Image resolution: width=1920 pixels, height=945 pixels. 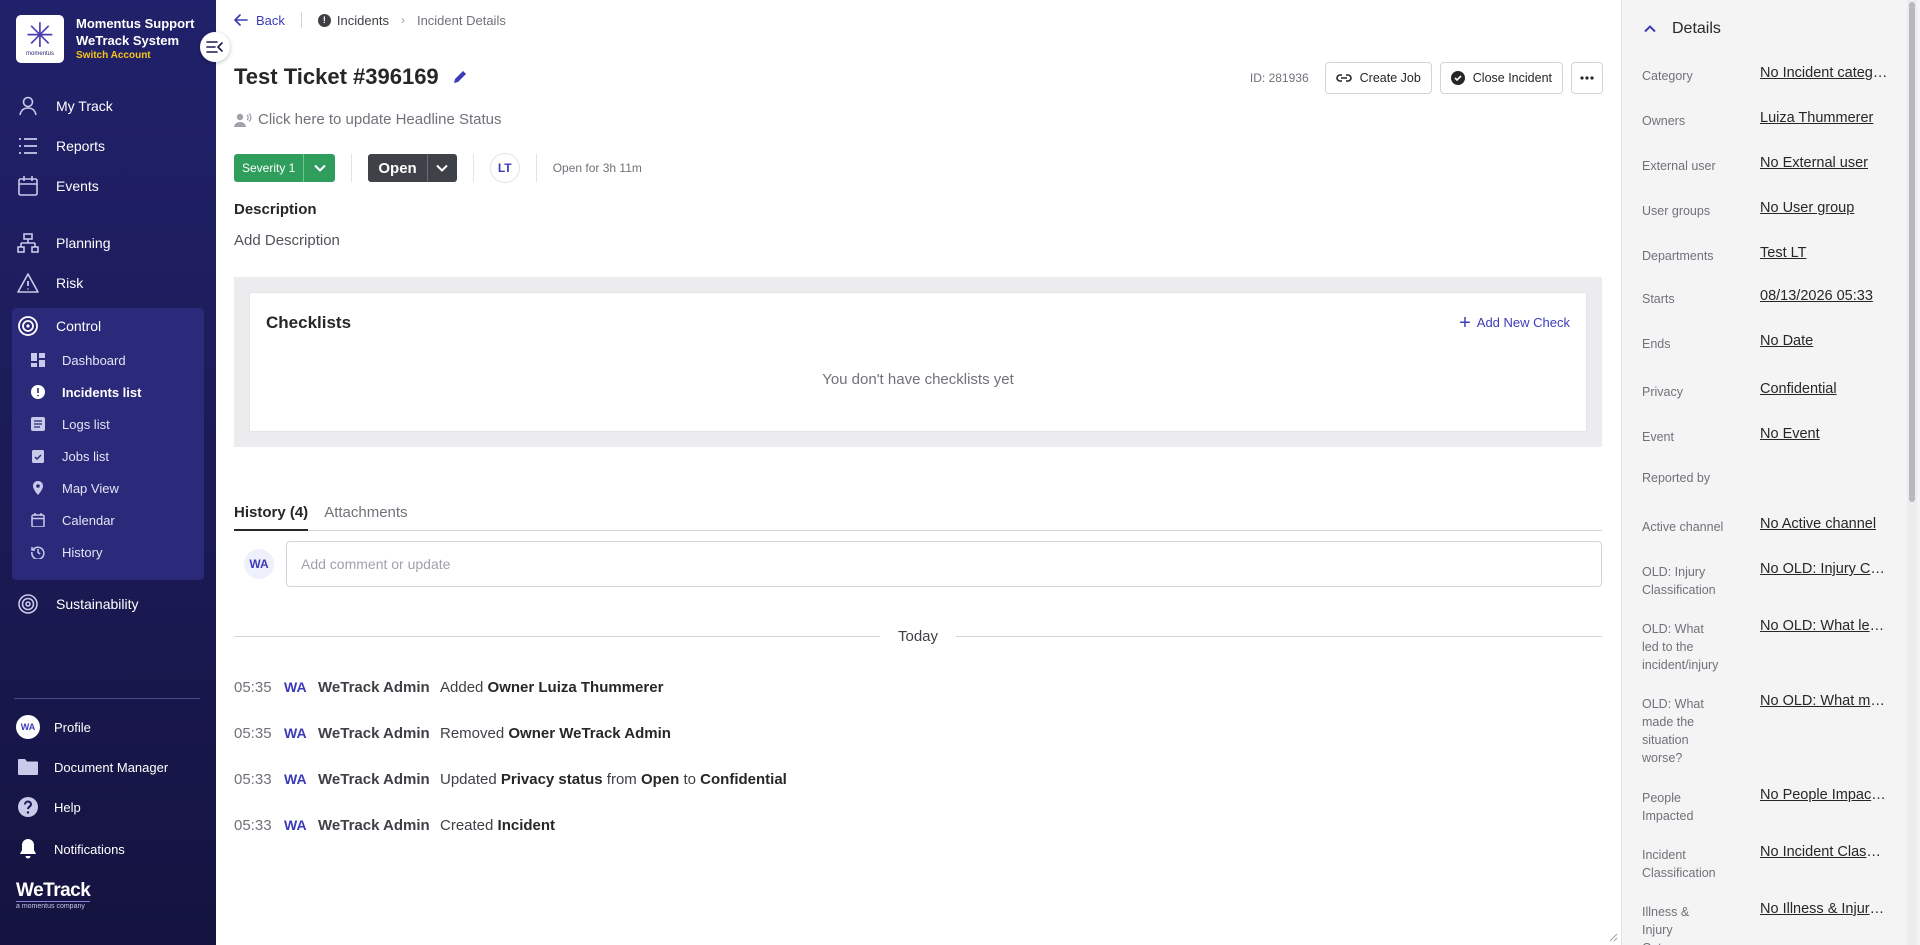 What do you see at coordinates (1824, 163) in the screenshot?
I see `detail-value: No External user` at bounding box center [1824, 163].